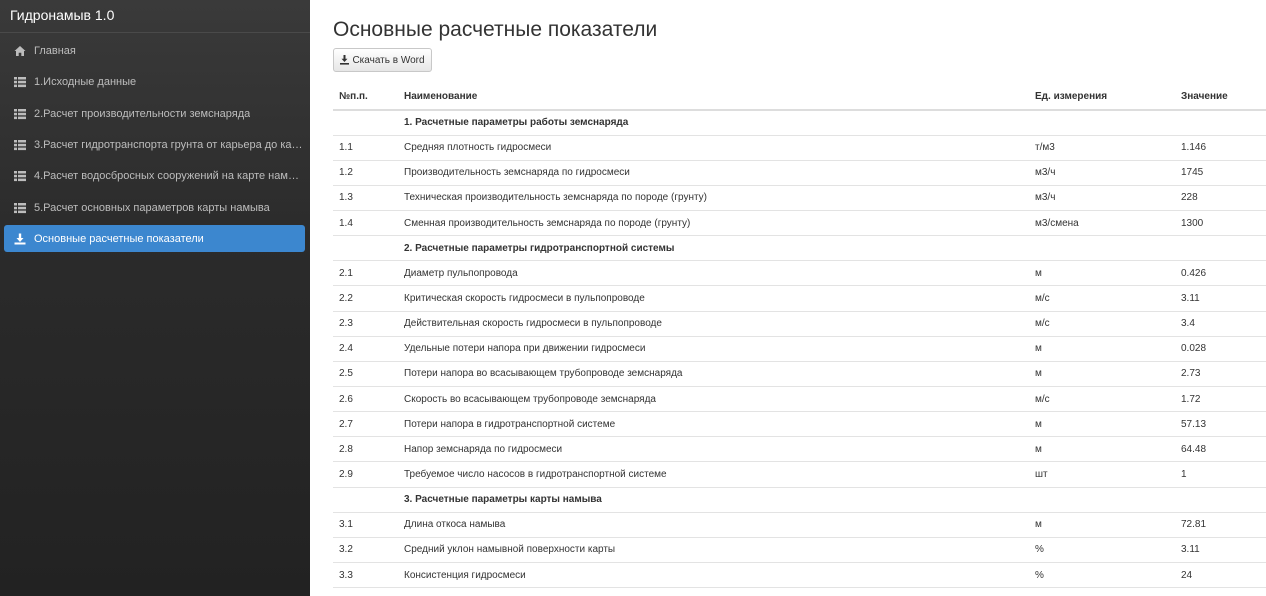 This screenshot has height=596, width=1266. I want to click on cell-unit: м3/смена, so click(1108, 223).